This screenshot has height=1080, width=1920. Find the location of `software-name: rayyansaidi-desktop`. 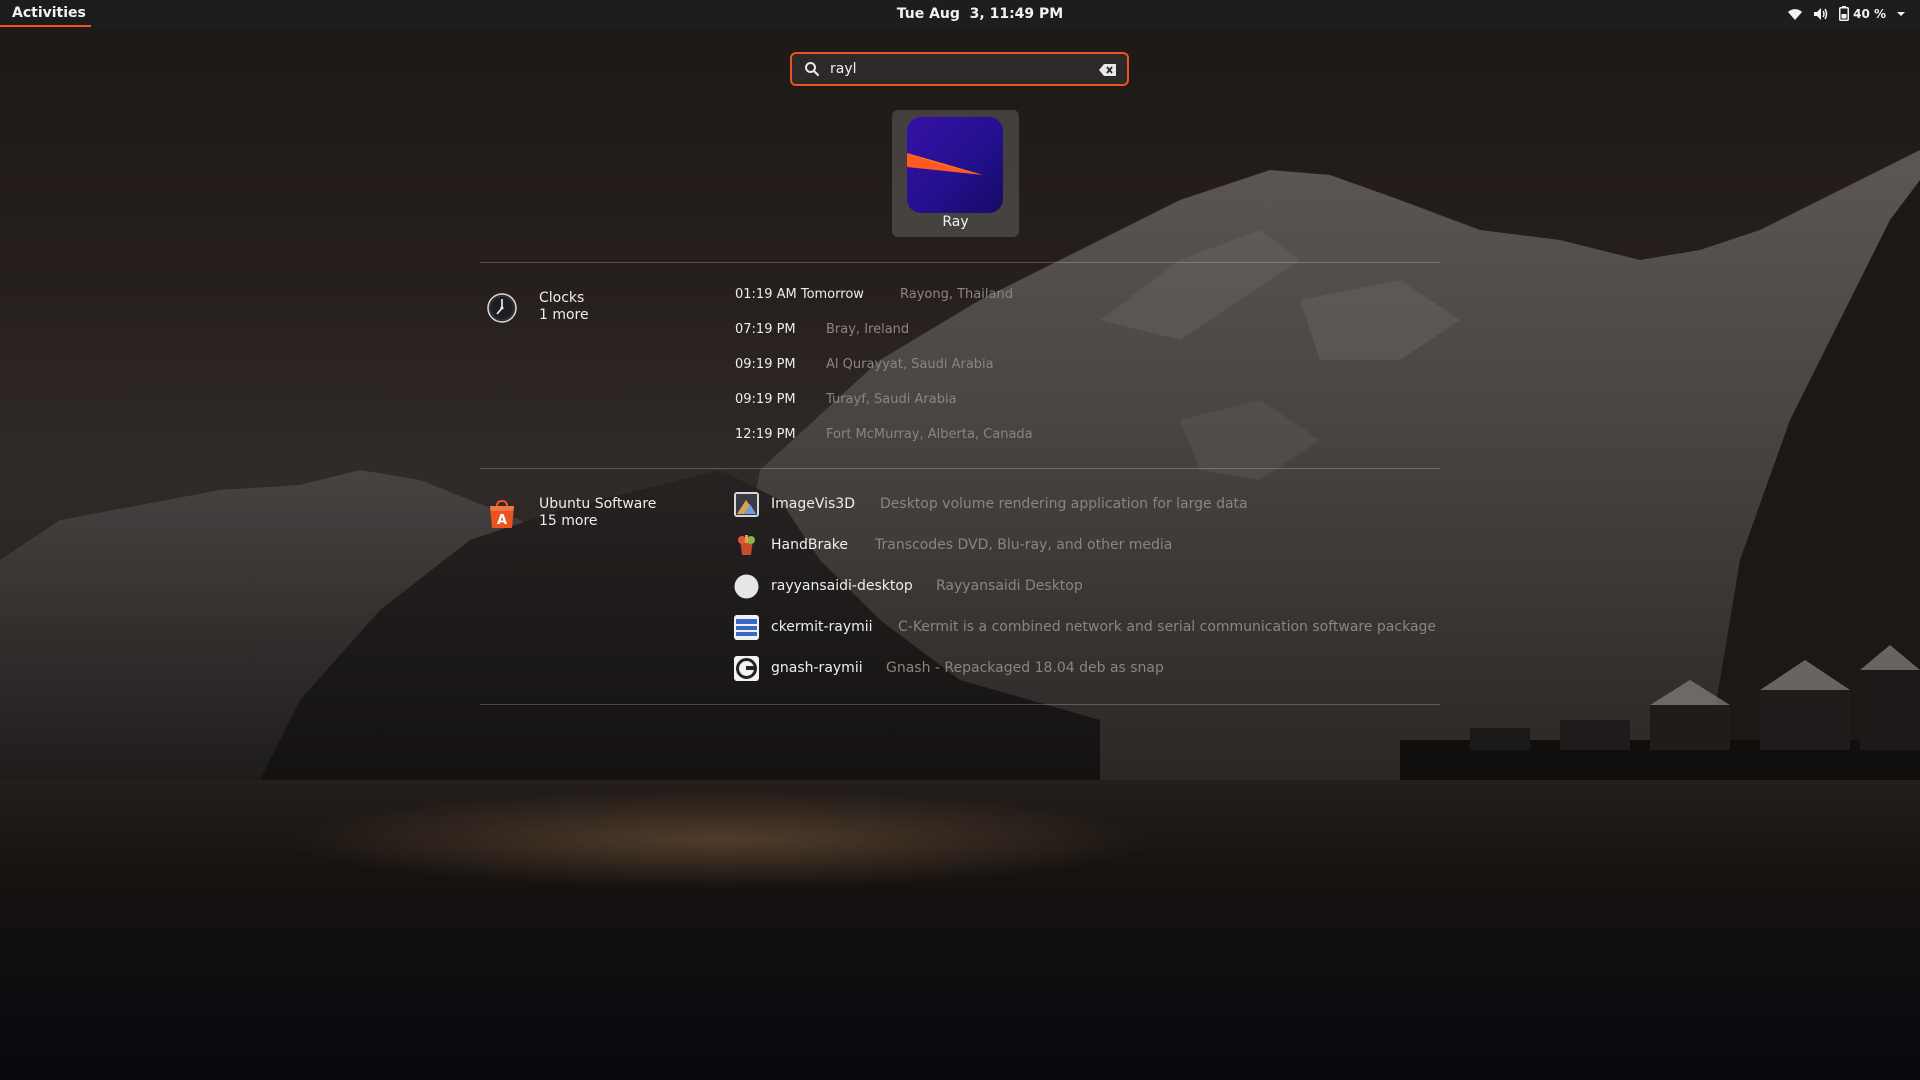

software-name: rayyansaidi-desktop is located at coordinates (842, 586).